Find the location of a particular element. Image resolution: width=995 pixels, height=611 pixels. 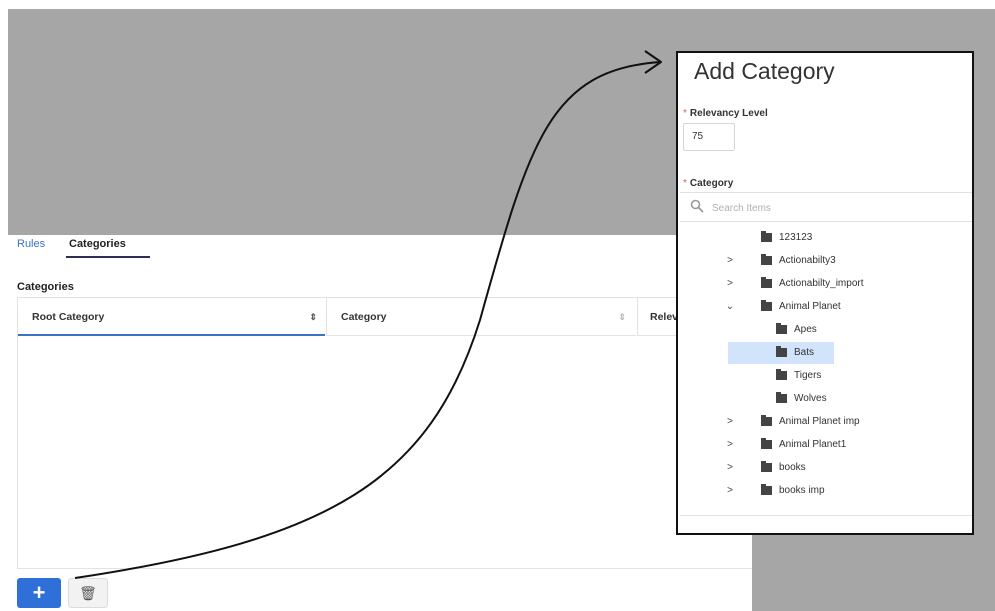

tree-item: > Actionabilty_import is located at coordinates (824, 284).